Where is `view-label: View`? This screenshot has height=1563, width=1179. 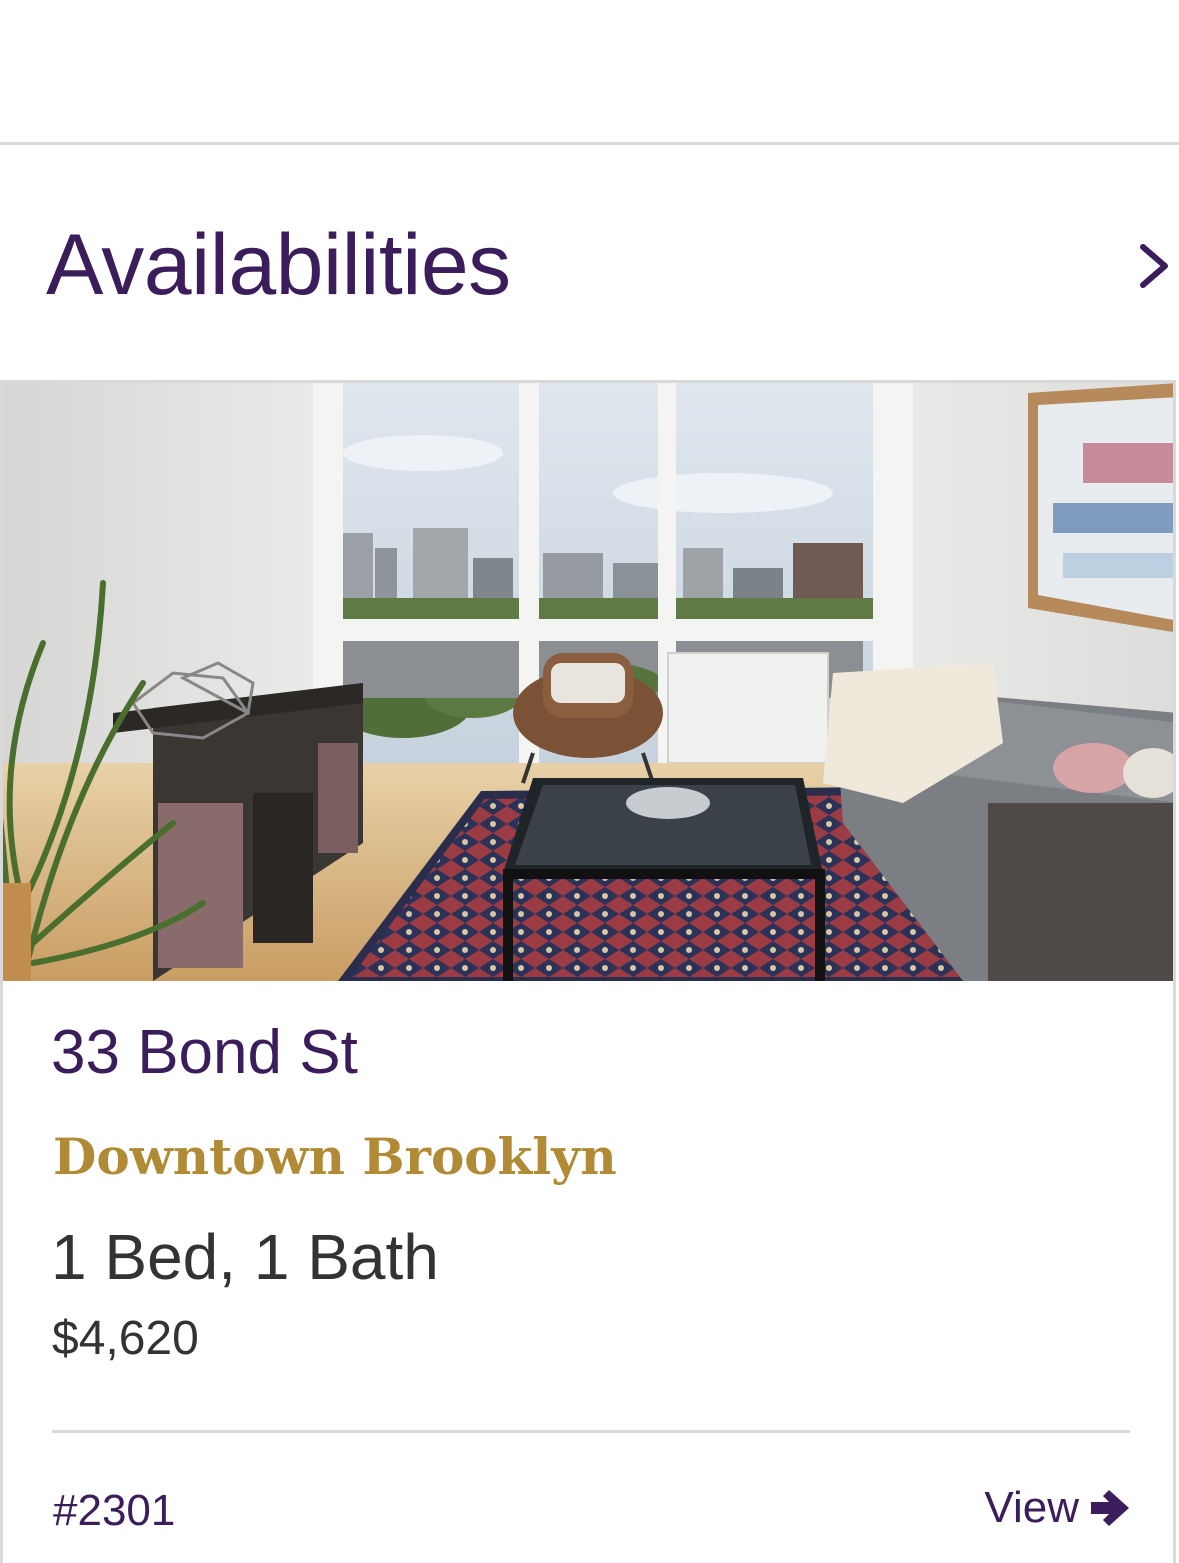
view-label: View is located at coordinates (1031, 1507).